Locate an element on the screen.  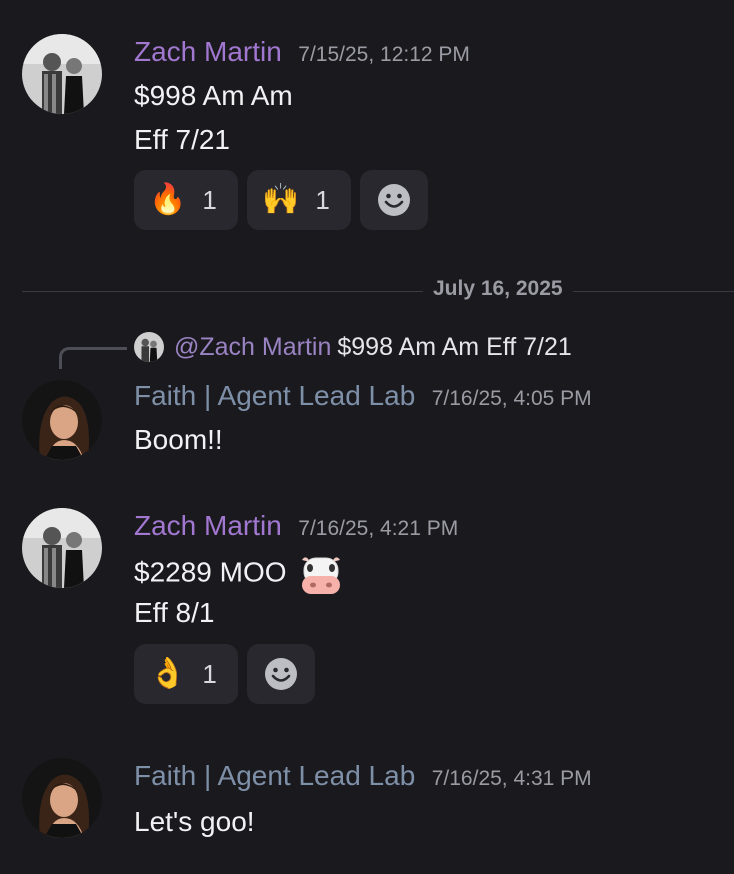
fire-emoji-icon: 🔥 is located at coordinates (168, 199).